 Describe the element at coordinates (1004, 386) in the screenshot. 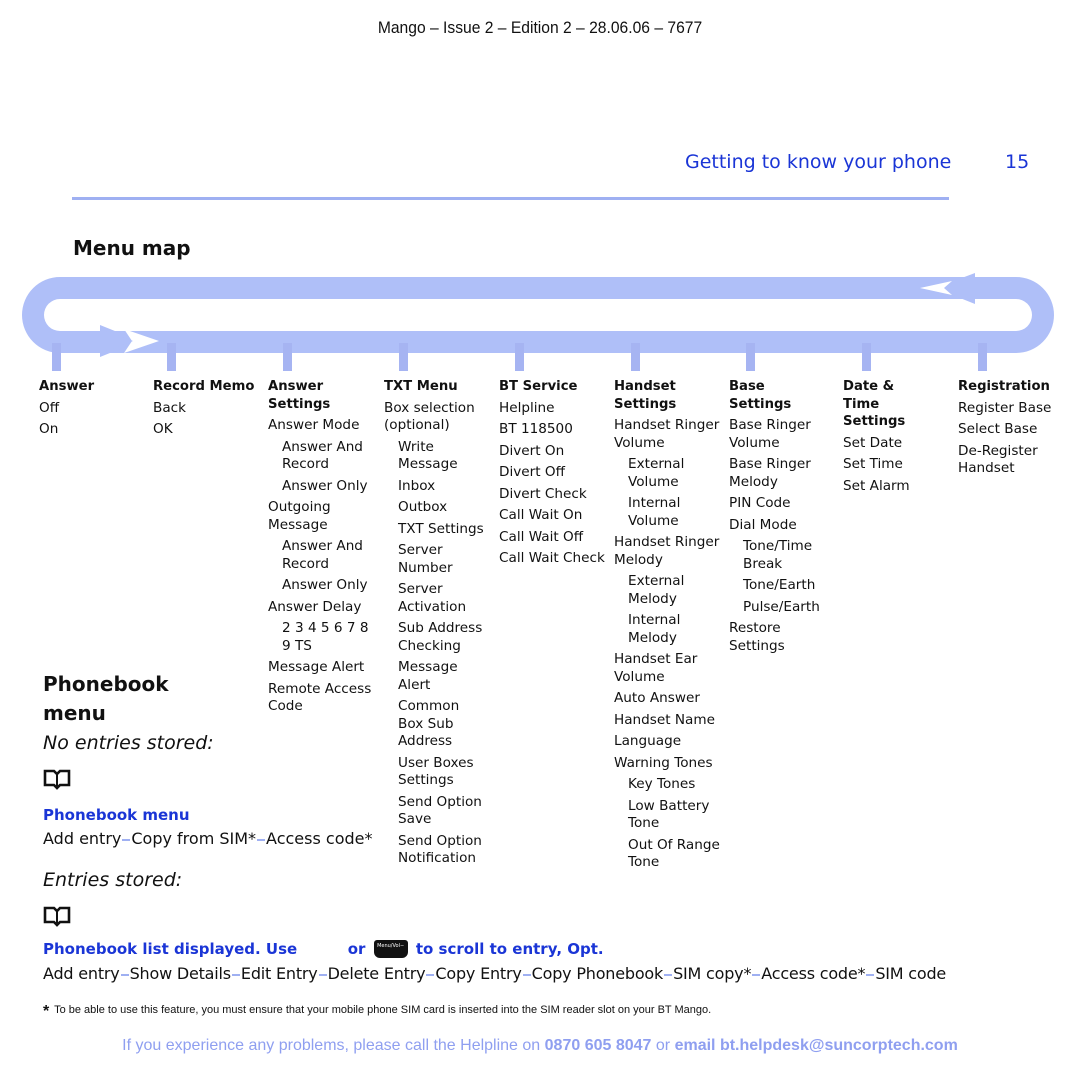

I see `menu-column-heading: Registration` at that location.